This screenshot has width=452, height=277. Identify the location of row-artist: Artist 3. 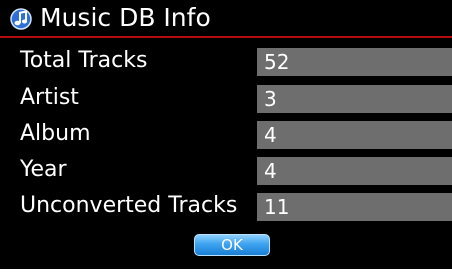
(226, 98).